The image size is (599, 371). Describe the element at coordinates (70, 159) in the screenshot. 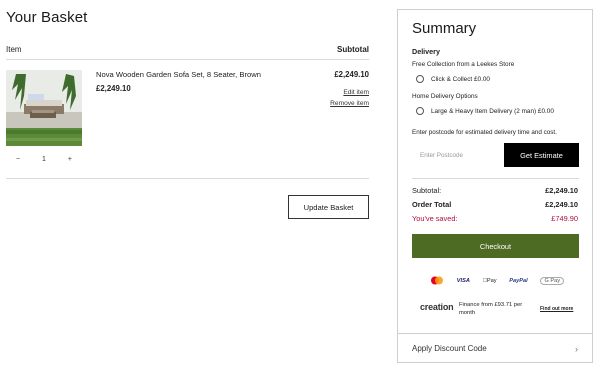

I see `qty-increase-button: +` at that location.